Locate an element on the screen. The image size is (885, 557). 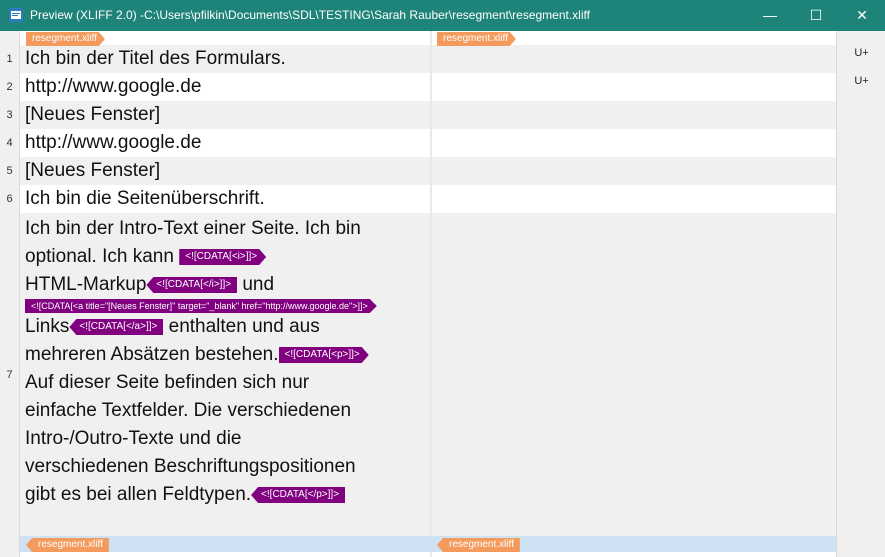
segment-row-4: http://www.google.de is located at coordinates (428, 143).